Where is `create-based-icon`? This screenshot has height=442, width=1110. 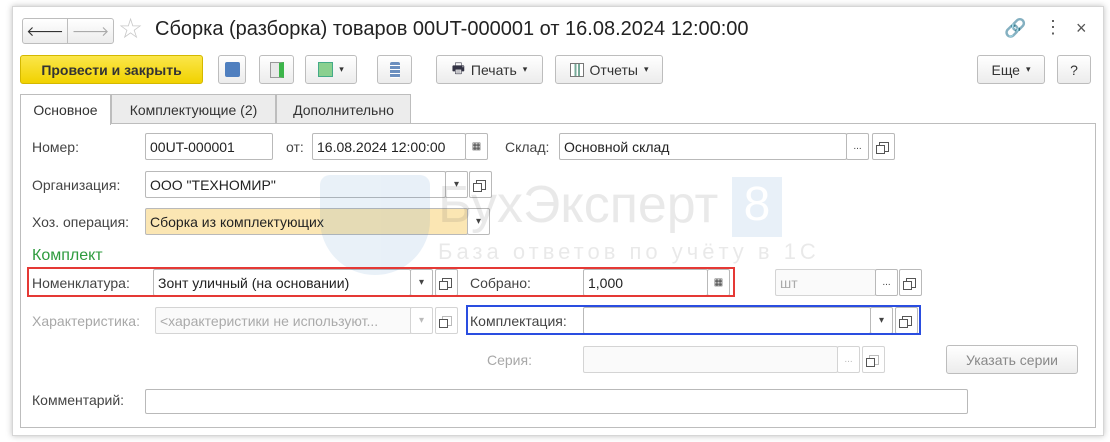
create-based-icon is located at coordinates (326, 69).